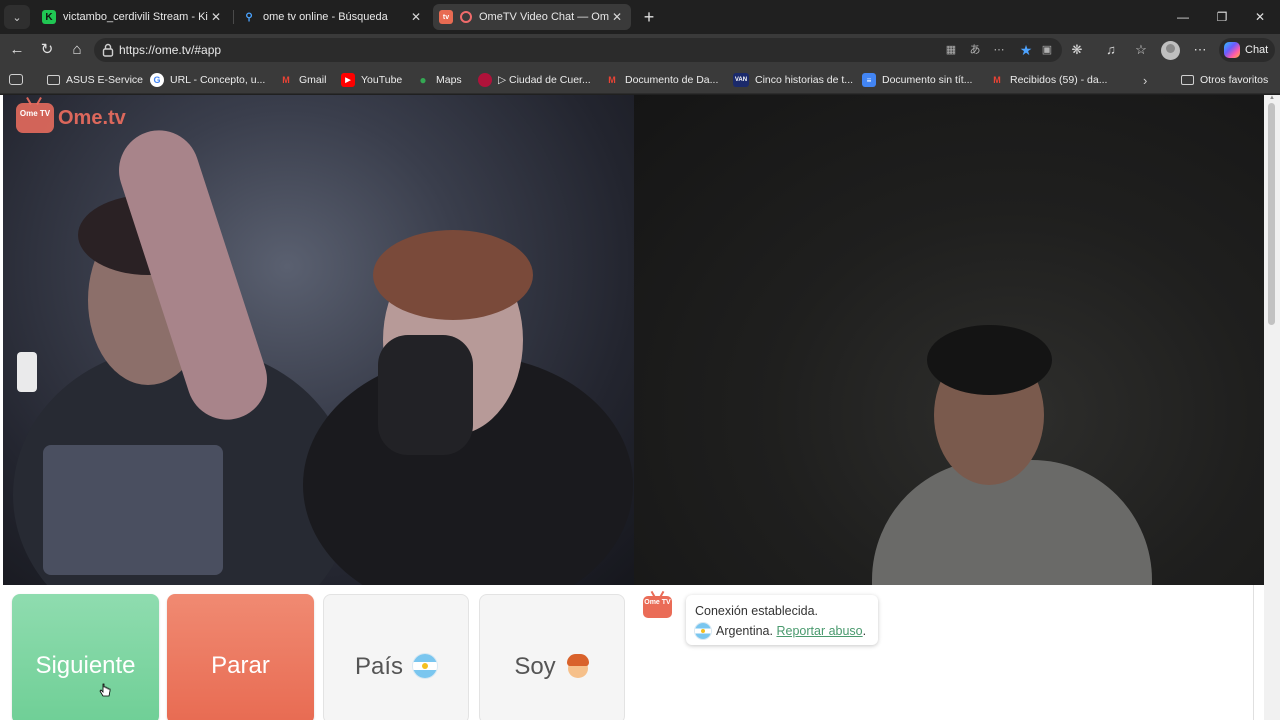  I want to click on address-bar: https://ome.tv/#app ▦ あ ⋯ ★ ▣, so click(578, 50).